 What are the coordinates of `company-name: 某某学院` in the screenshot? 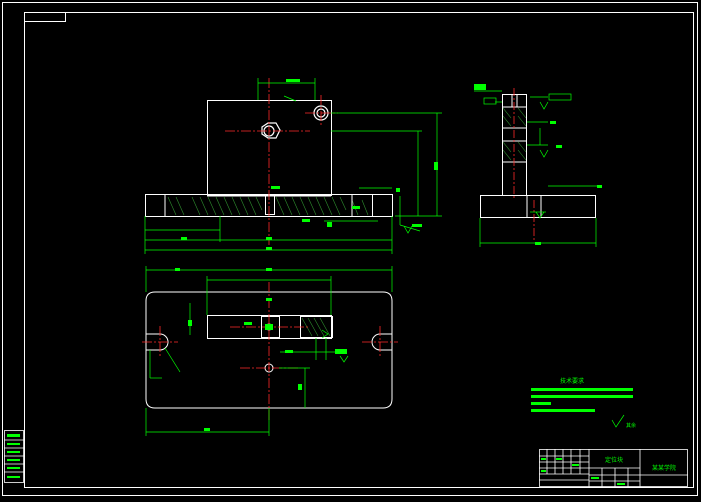 It's located at (664, 468).